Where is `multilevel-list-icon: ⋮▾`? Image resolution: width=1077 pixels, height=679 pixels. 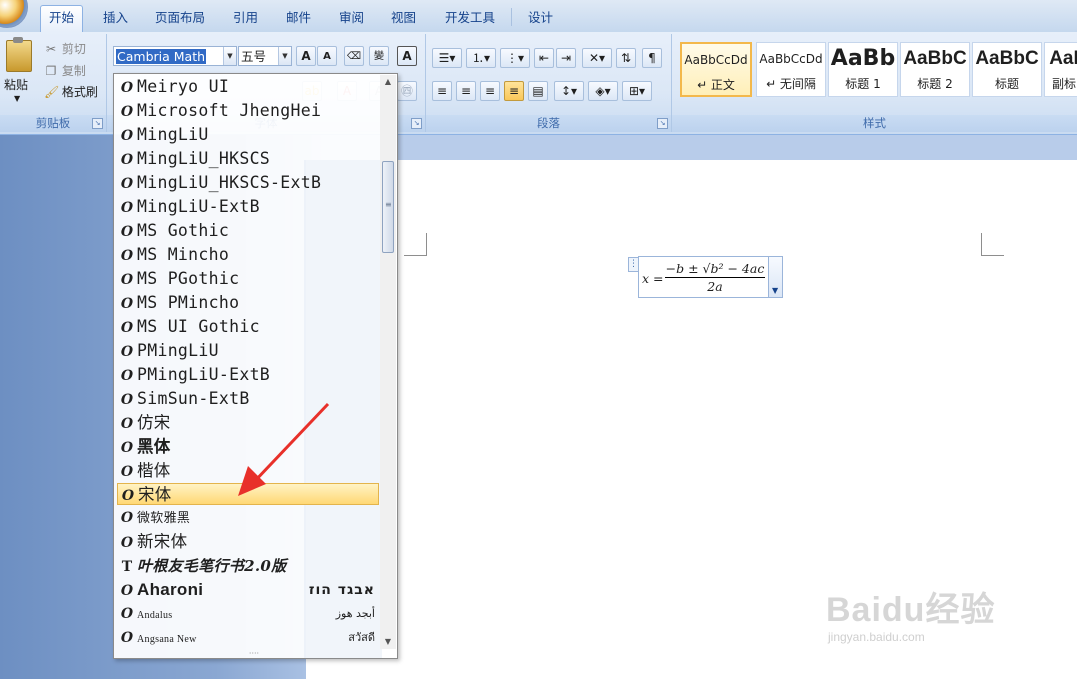 multilevel-list-icon: ⋮▾ is located at coordinates (515, 58).